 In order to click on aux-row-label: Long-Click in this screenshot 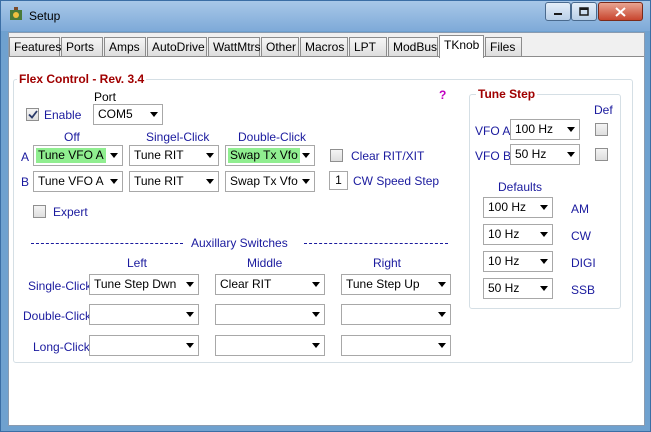, I will do `click(61, 347)`.